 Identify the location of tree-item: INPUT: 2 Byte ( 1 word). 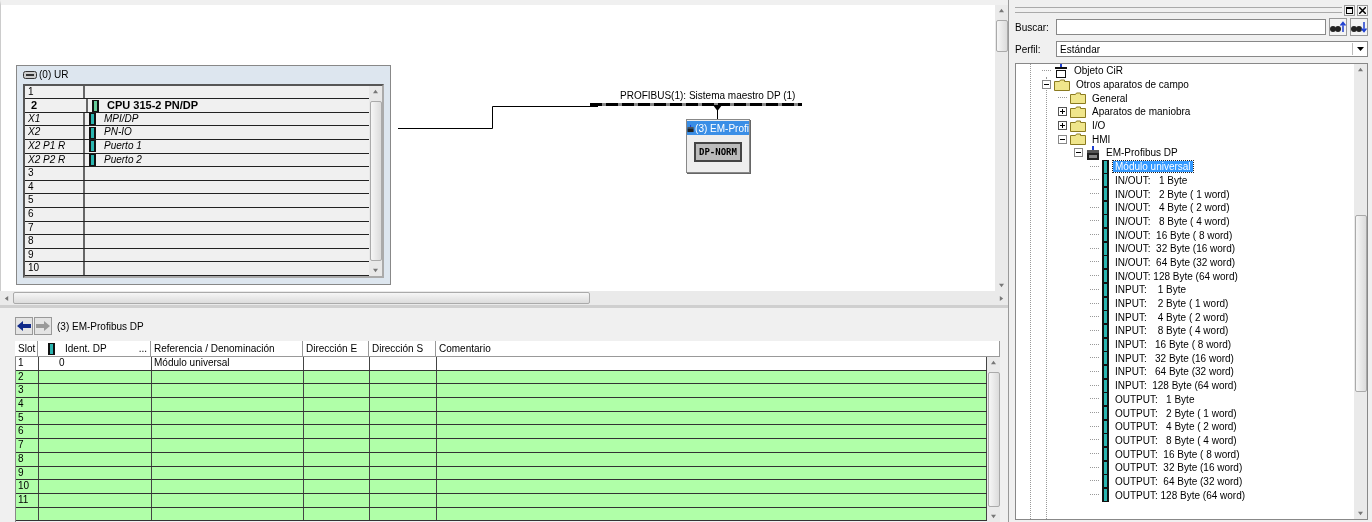
(1172, 304).